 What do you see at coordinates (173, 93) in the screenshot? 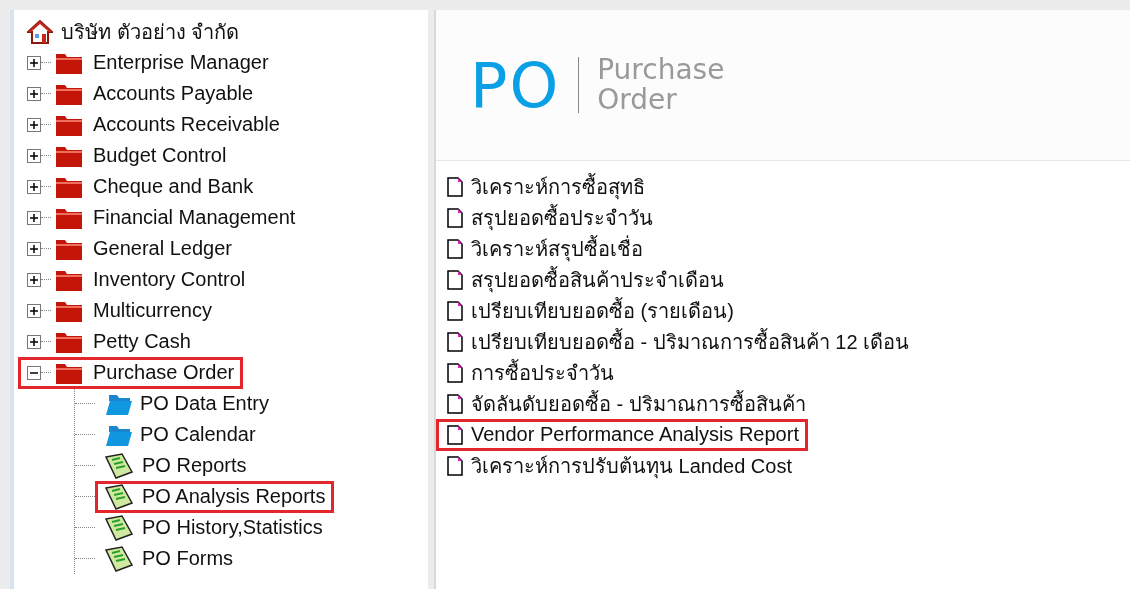
I see `tree-item: Accounts Payable` at bounding box center [173, 93].